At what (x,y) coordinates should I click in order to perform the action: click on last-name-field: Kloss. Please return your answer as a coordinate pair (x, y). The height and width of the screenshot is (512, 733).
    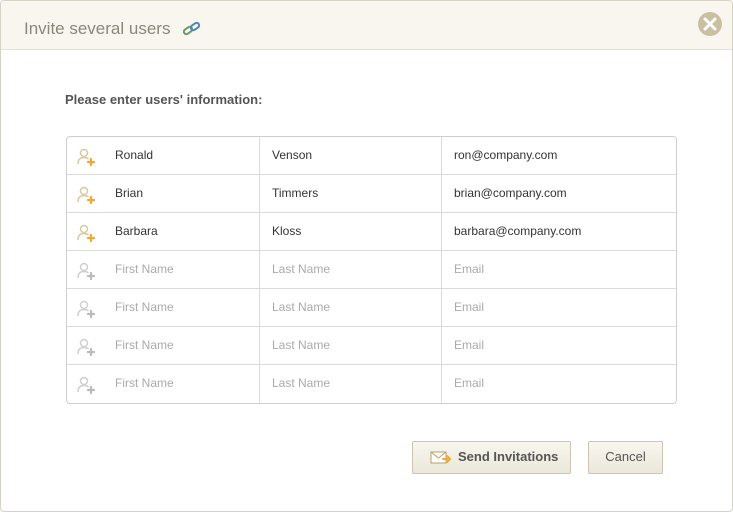
    Looking at the image, I should click on (286, 232).